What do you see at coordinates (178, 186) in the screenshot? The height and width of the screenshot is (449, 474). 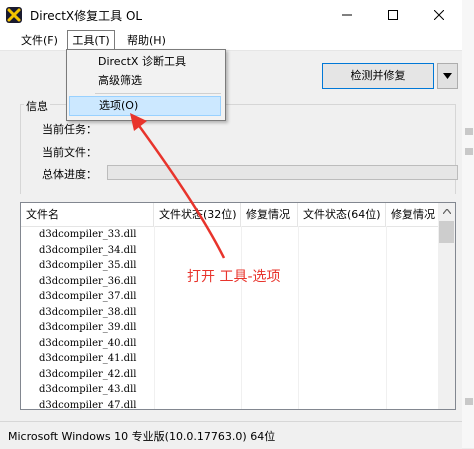 I see `annotation-arrow-icon` at bounding box center [178, 186].